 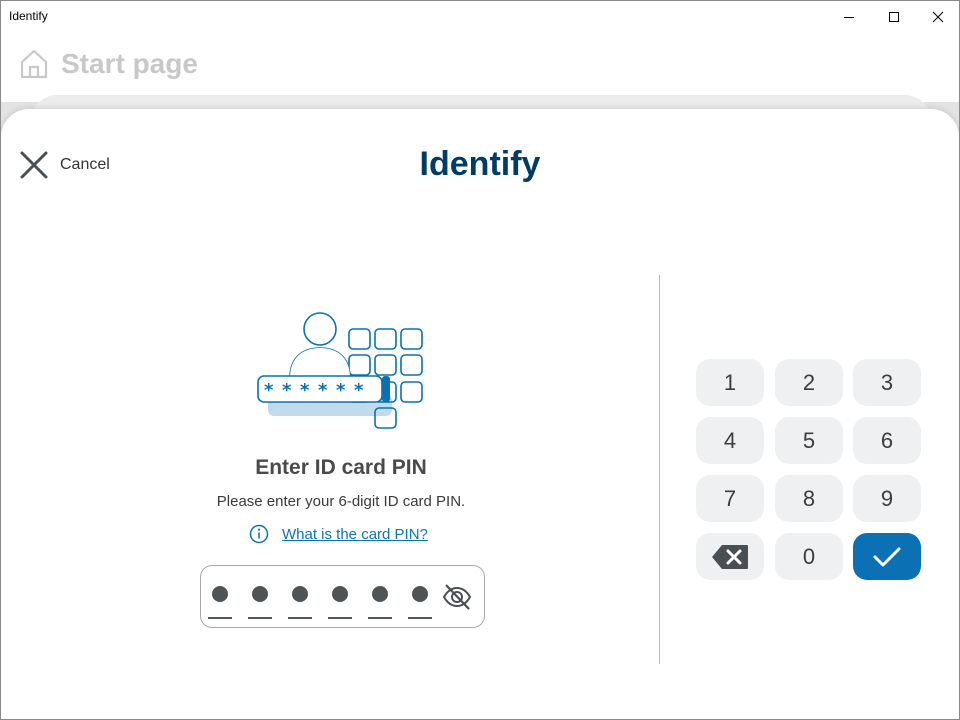 What do you see at coordinates (28, 16) in the screenshot?
I see `window-title: Identify` at bounding box center [28, 16].